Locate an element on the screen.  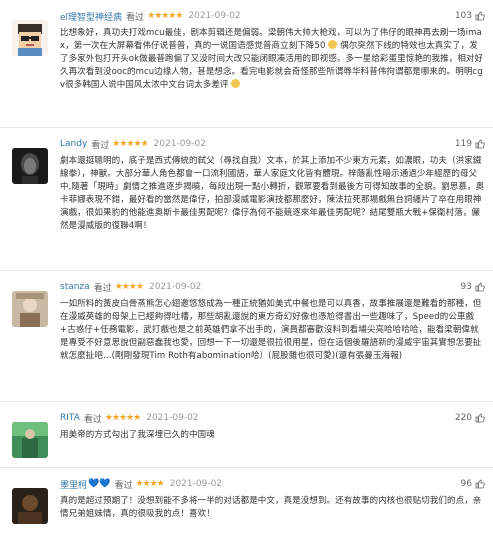
review-text: 用美帝的方式勾出了我深埋已久的中国魂 is located at coordinates (137, 435).